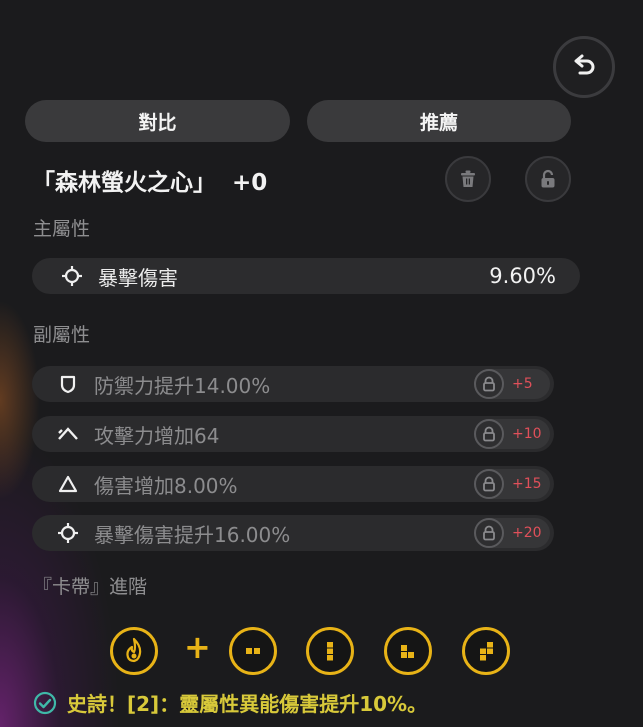 This screenshot has height=727, width=643. I want to click on tab-recommend: 推薦, so click(439, 121).